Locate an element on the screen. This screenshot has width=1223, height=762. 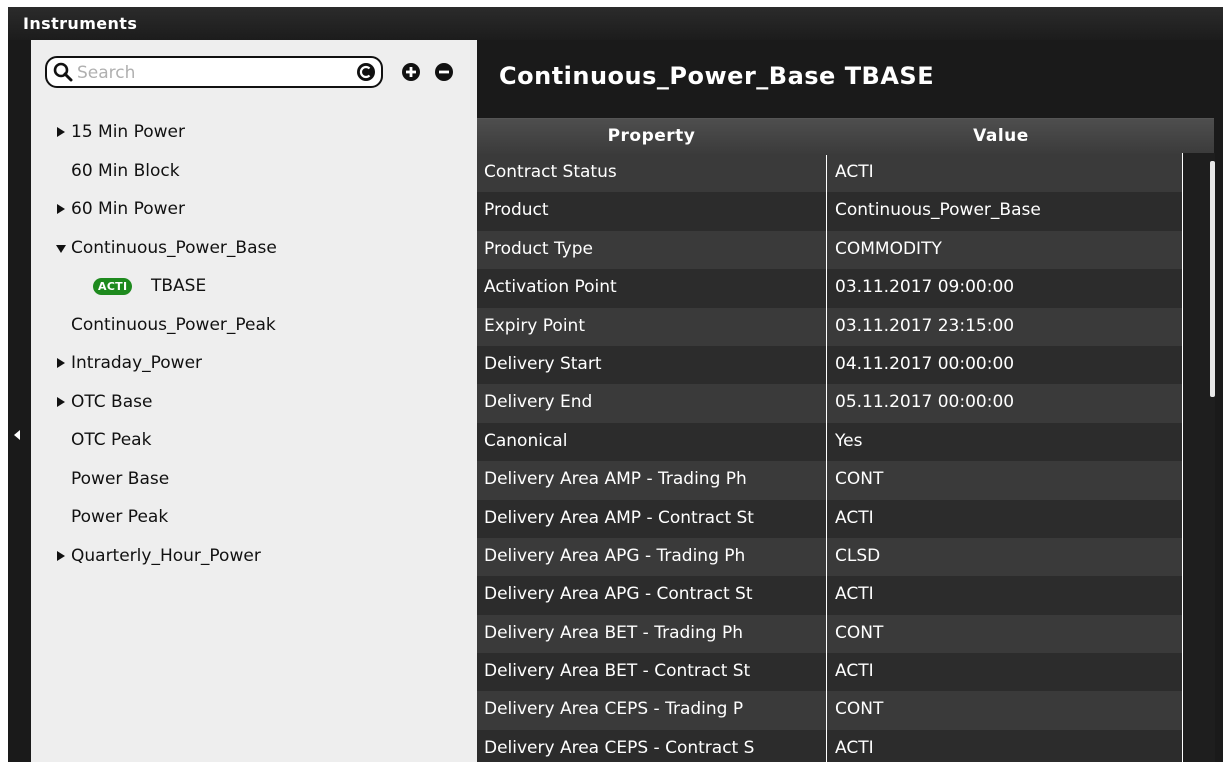
value-cell: 03.11.2017 23:15:00 is located at coordinates (925, 325).